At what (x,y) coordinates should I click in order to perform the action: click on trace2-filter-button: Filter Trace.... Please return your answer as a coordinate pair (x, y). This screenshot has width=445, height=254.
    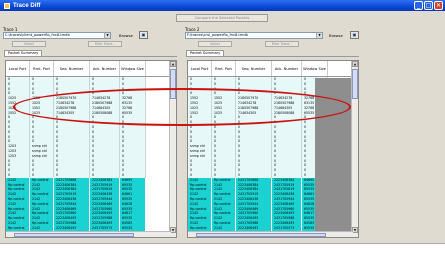
    Looking at the image, I should click on (282, 44).